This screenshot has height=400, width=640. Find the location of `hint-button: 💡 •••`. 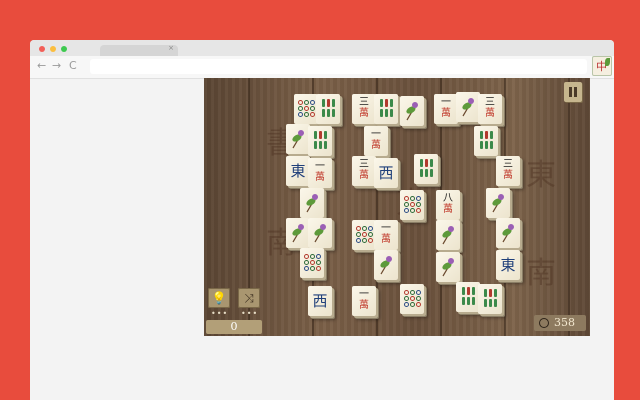

hint-button: 💡 ••• is located at coordinates (219, 303).